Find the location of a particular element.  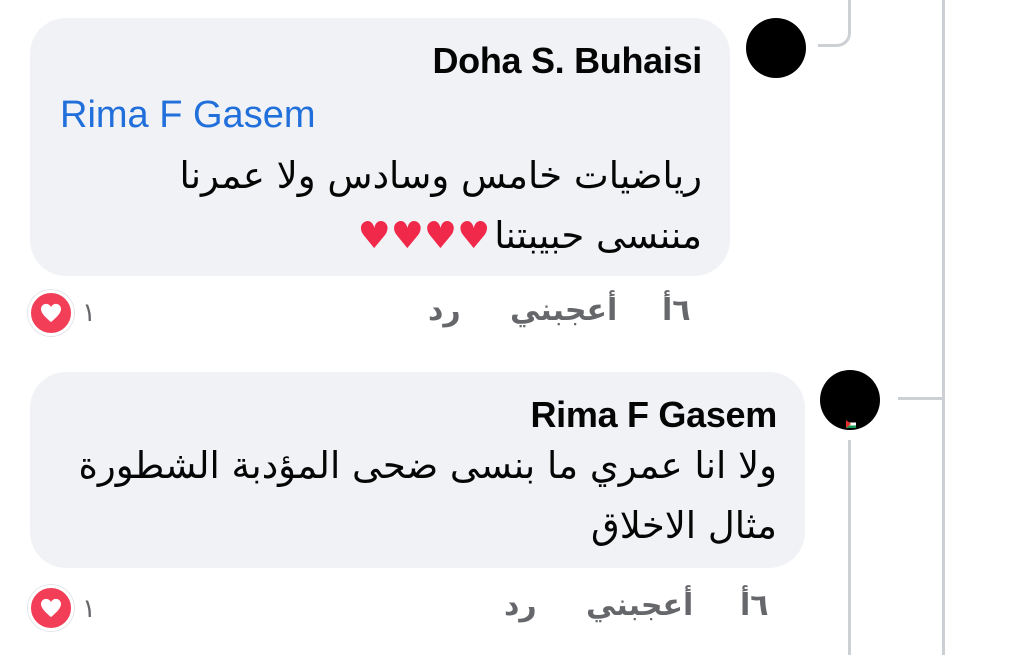

inner-thread-line is located at coordinates (849, 547).